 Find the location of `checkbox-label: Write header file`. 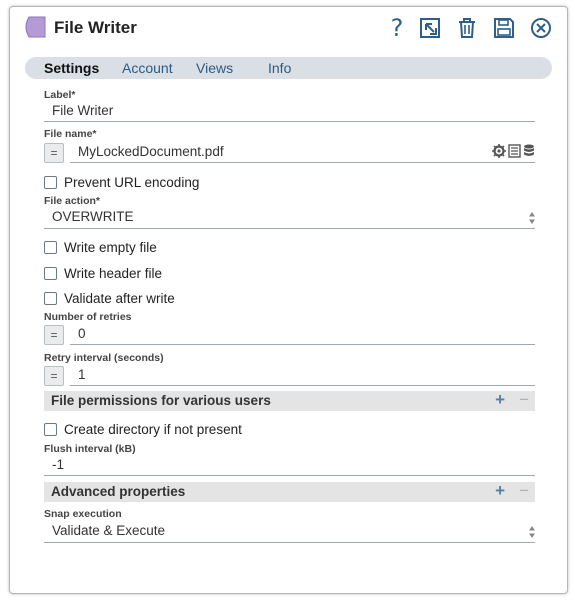

checkbox-label: Write header file is located at coordinates (113, 273).